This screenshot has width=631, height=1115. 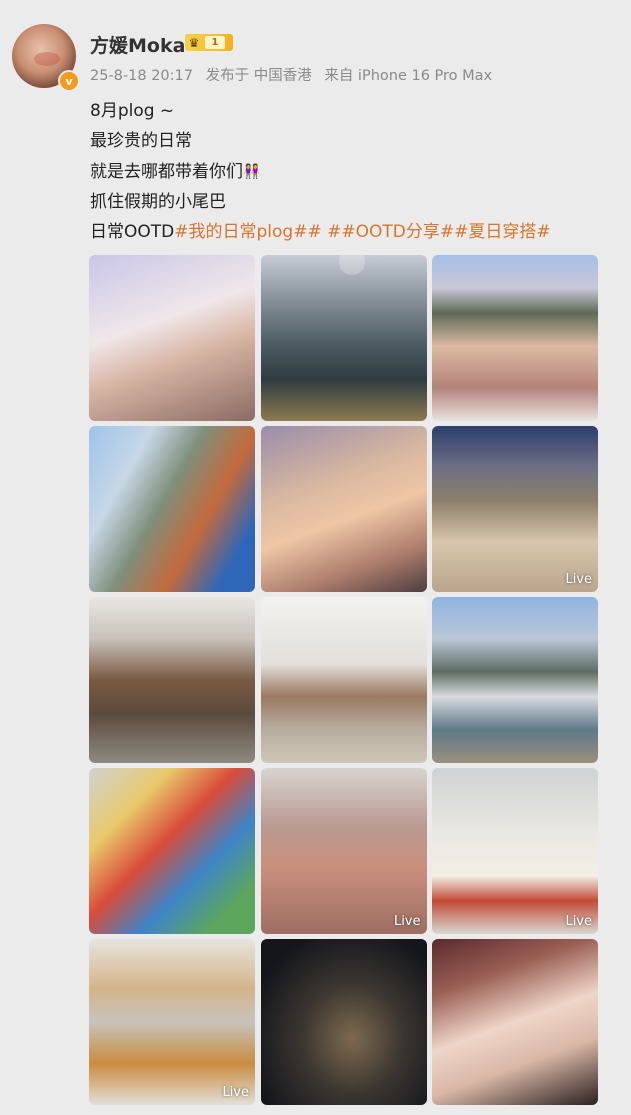 What do you see at coordinates (502, 232) in the screenshot?
I see `hashtag-link: #夏日穿搭#` at bounding box center [502, 232].